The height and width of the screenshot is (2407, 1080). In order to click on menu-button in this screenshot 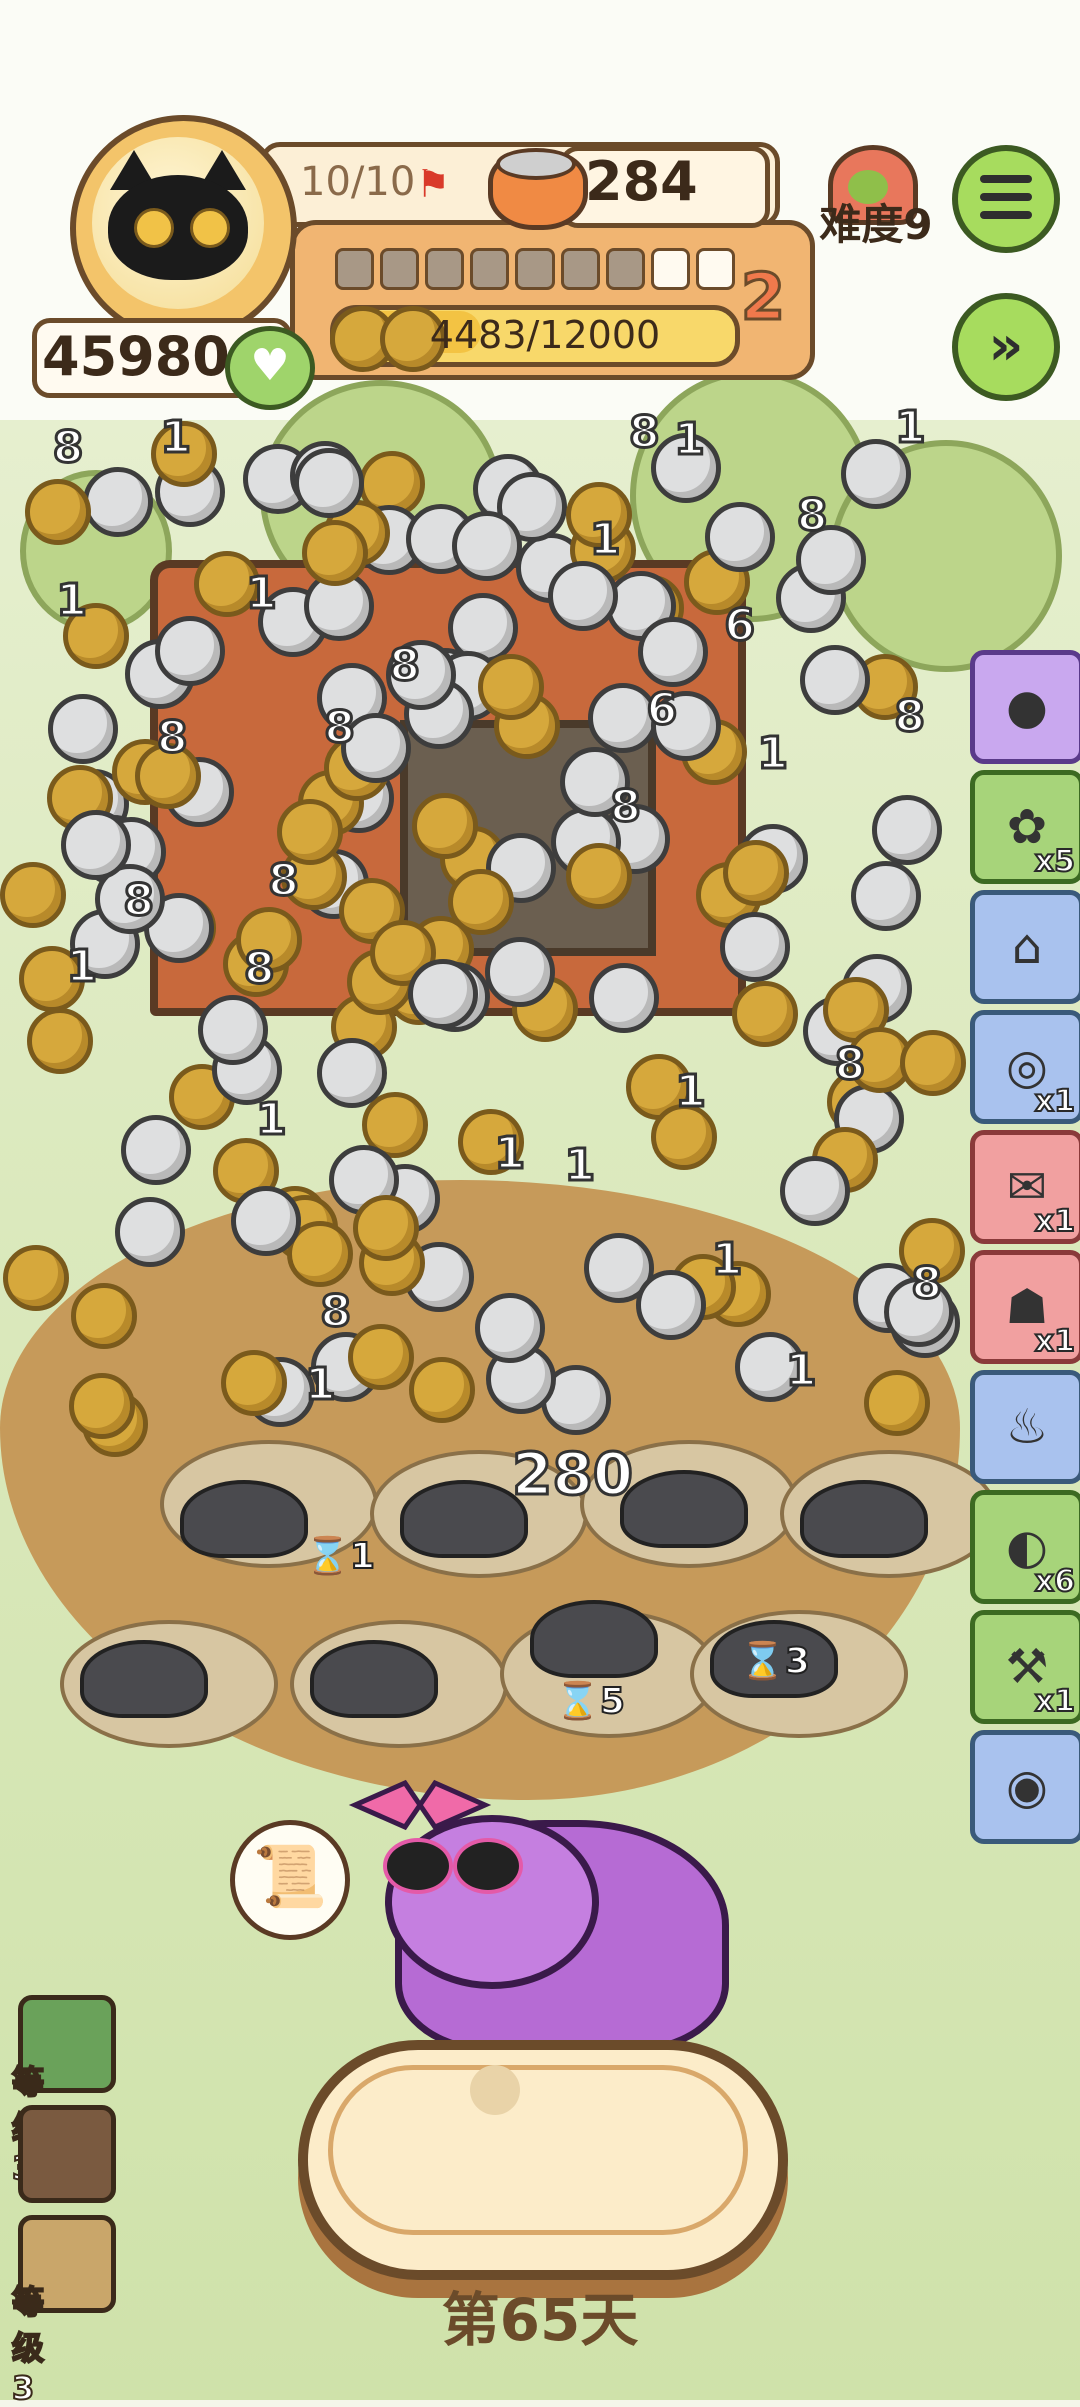, I will do `click(1006, 199)`.